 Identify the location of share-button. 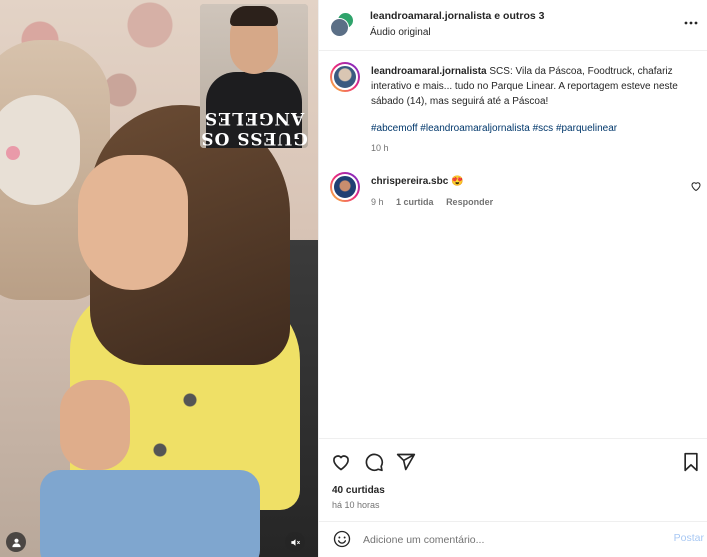
(406, 462).